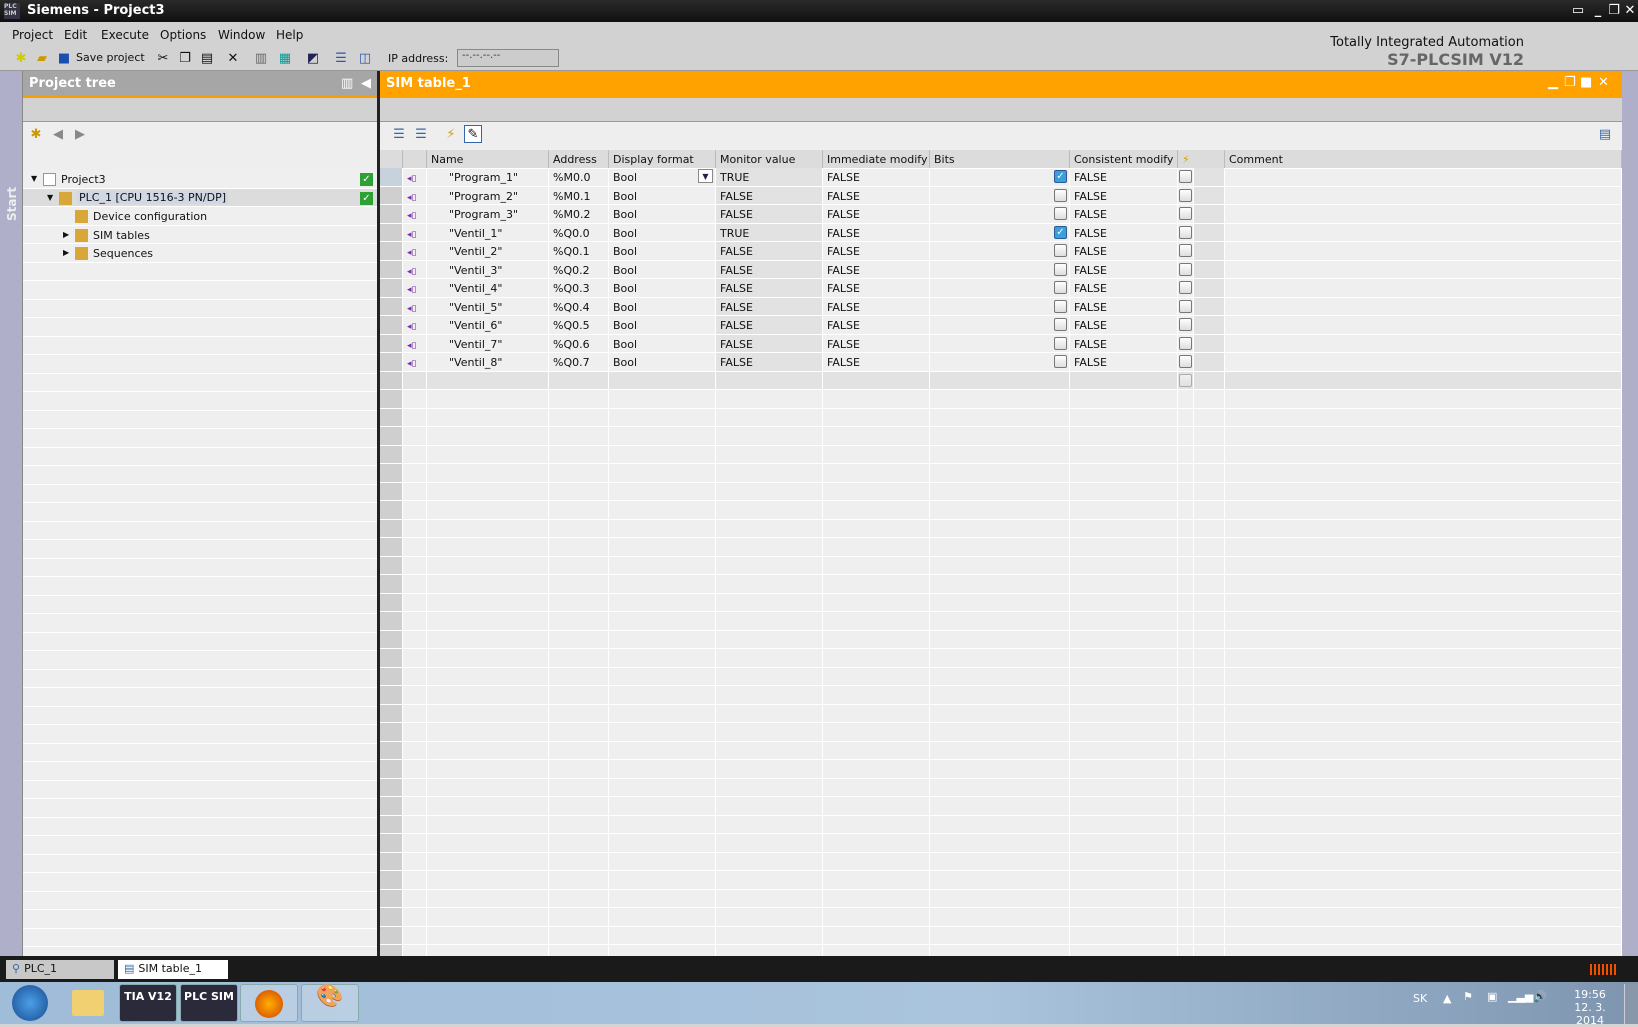  I want to click on menu-execute: Execute, so click(125, 35).